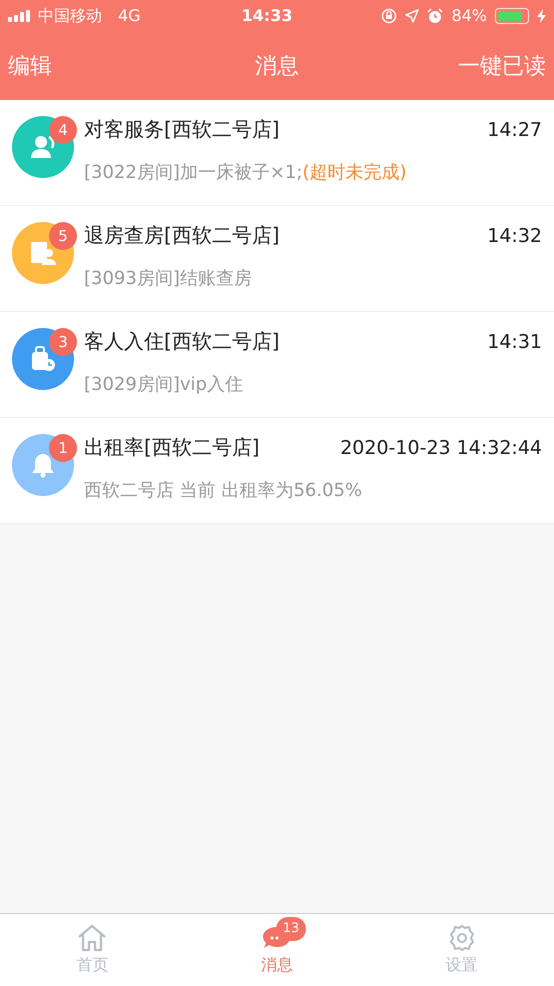 The image size is (554, 986). Describe the element at coordinates (224, 490) in the screenshot. I see `message-detail: 西软二号店 当前 出租率为56.05%` at that location.